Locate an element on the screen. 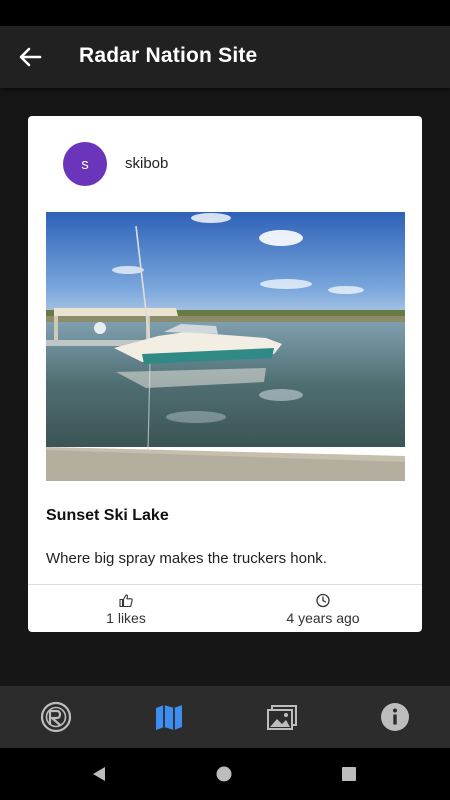 The image size is (450, 800). avatar: s is located at coordinates (85, 164).